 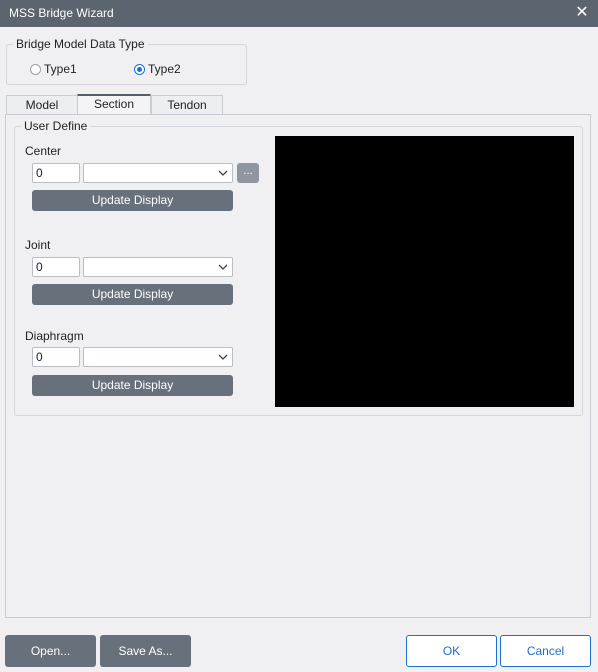 What do you see at coordinates (56, 267) in the screenshot?
I see `joint-number-input: 0` at bounding box center [56, 267].